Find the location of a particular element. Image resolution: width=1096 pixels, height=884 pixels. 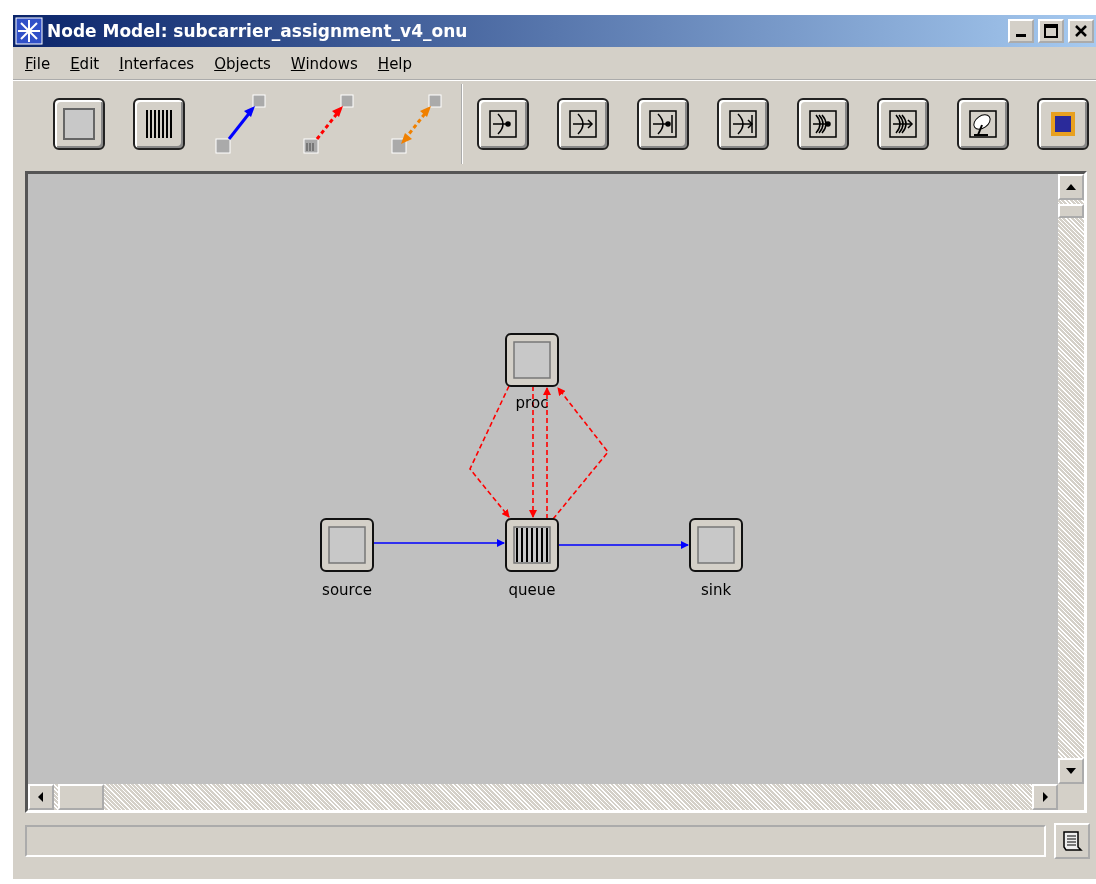

menu-item: Objects is located at coordinates (242, 64).